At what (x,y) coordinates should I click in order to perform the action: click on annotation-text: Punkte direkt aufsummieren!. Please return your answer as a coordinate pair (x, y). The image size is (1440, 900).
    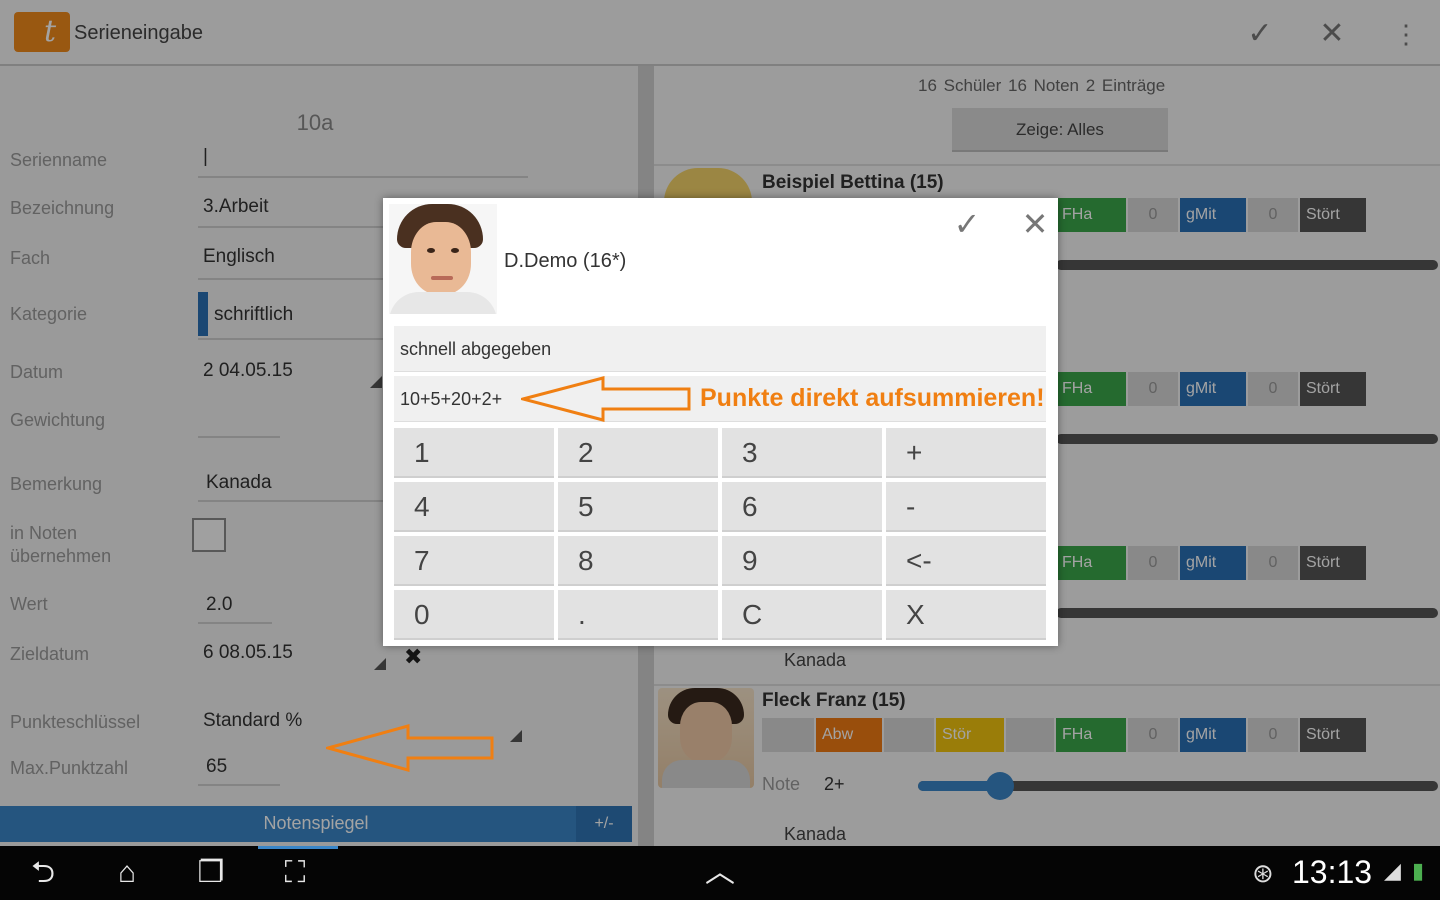
    Looking at the image, I should click on (872, 398).